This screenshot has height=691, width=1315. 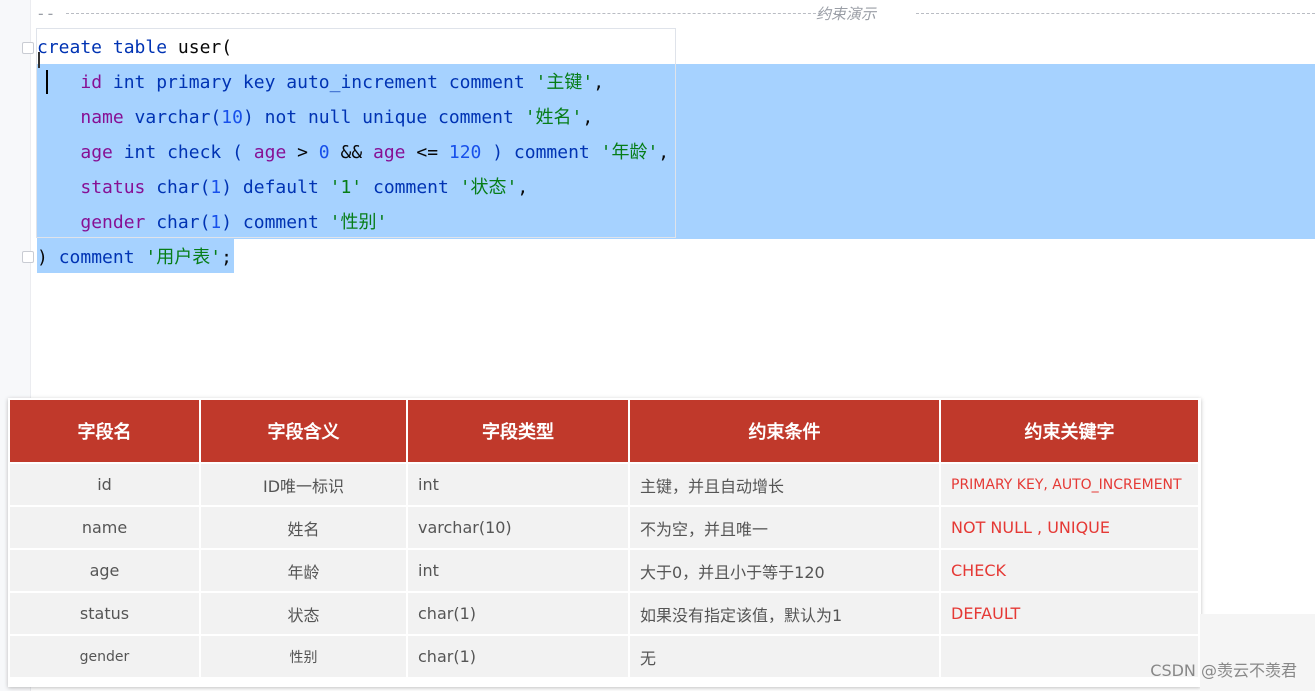 What do you see at coordinates (1069, 431) in the screenshot?
I see `header-constraint-keyword: 约束关键字` at bounding box center [1069, 431].